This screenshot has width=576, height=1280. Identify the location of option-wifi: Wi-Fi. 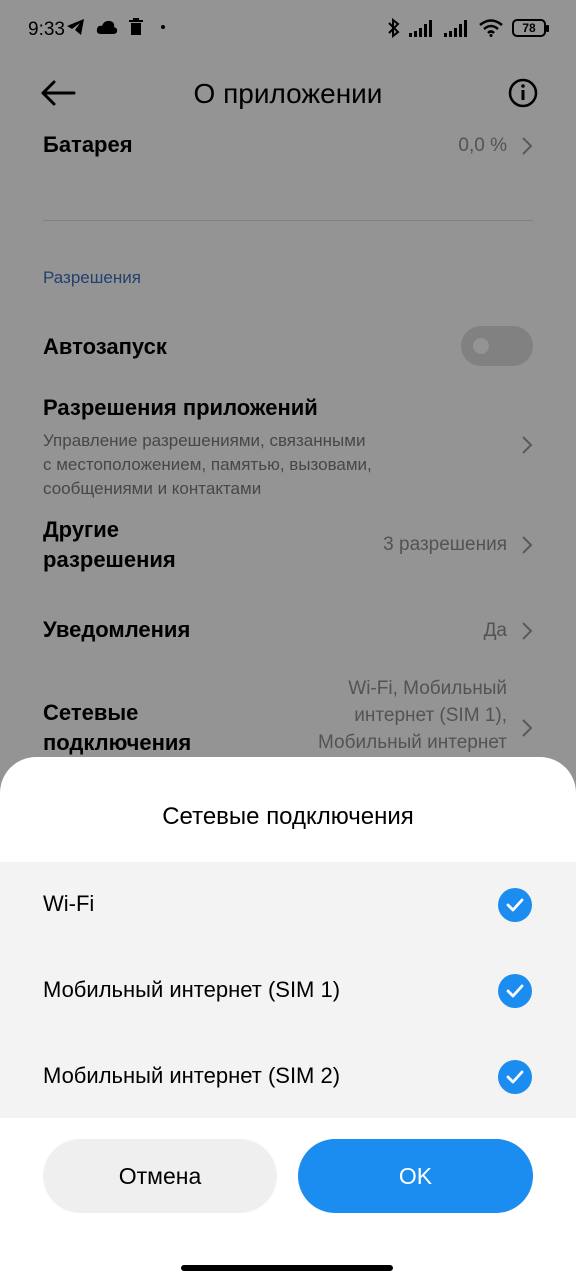
(288, 905).